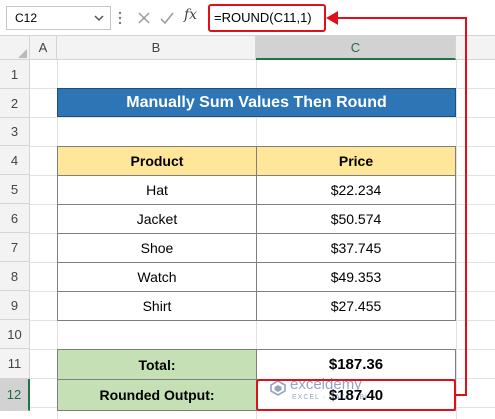 Image resolution: width=495 pixels, height=419 pixels. Describe the element at coordinates (15, 218) in the screenshot. I see `row-header-6: 6` at that location.